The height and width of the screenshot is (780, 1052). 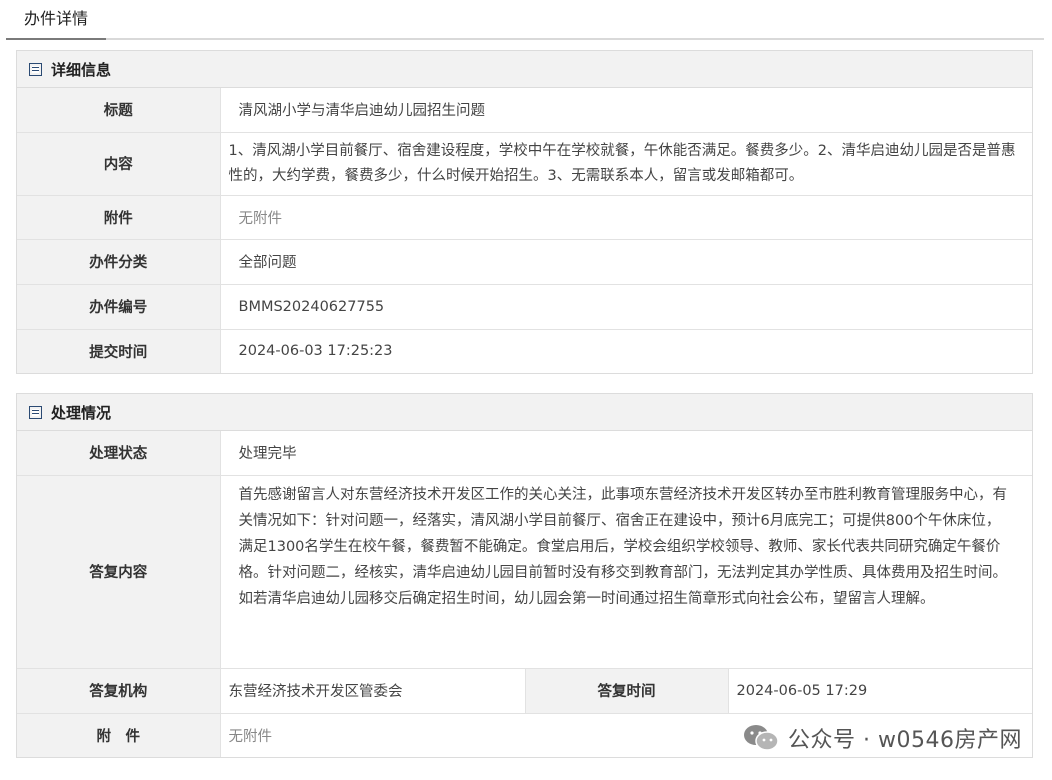 I want to click on row-value-attachment: 无附件, so click(x=626, y=216).